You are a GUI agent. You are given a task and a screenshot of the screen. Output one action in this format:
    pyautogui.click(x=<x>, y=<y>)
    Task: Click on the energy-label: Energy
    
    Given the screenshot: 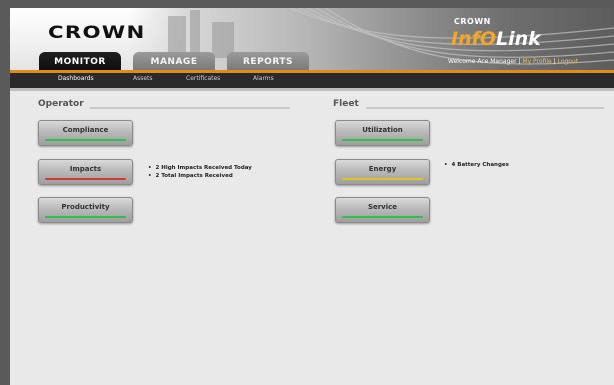 What is the action you would take?
    pyautogui.click(x=382, y=169)
    